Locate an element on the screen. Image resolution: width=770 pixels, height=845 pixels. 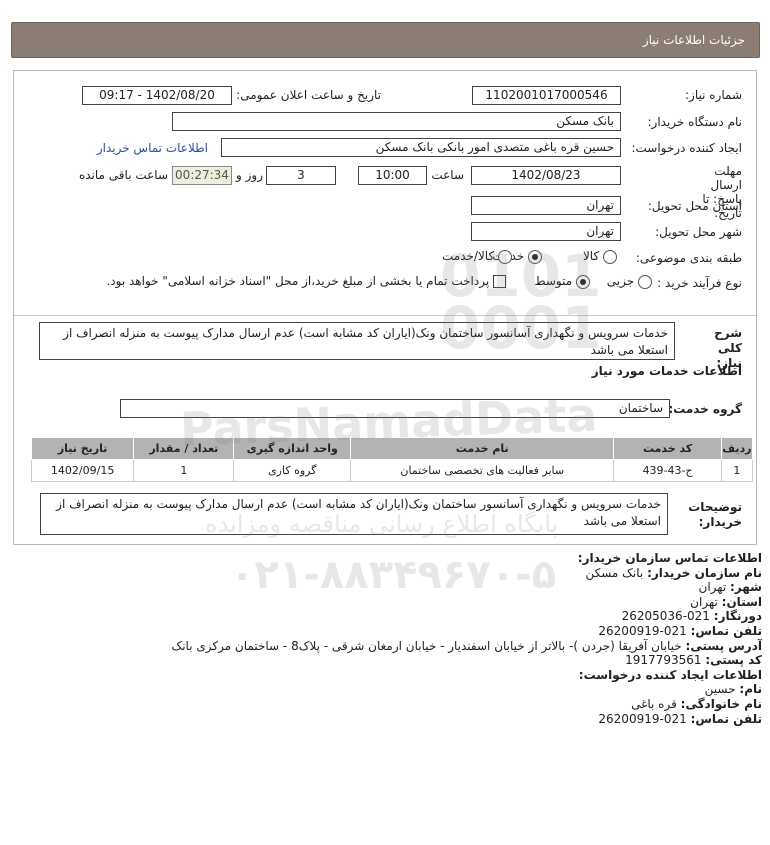
phone-label: تلفن تماس: is located at coordinates (726, 630).